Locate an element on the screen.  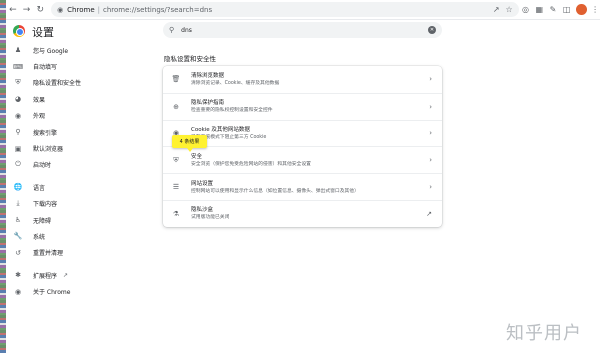
puzzle-icon: ✱ is located at coordinates (18, 275).